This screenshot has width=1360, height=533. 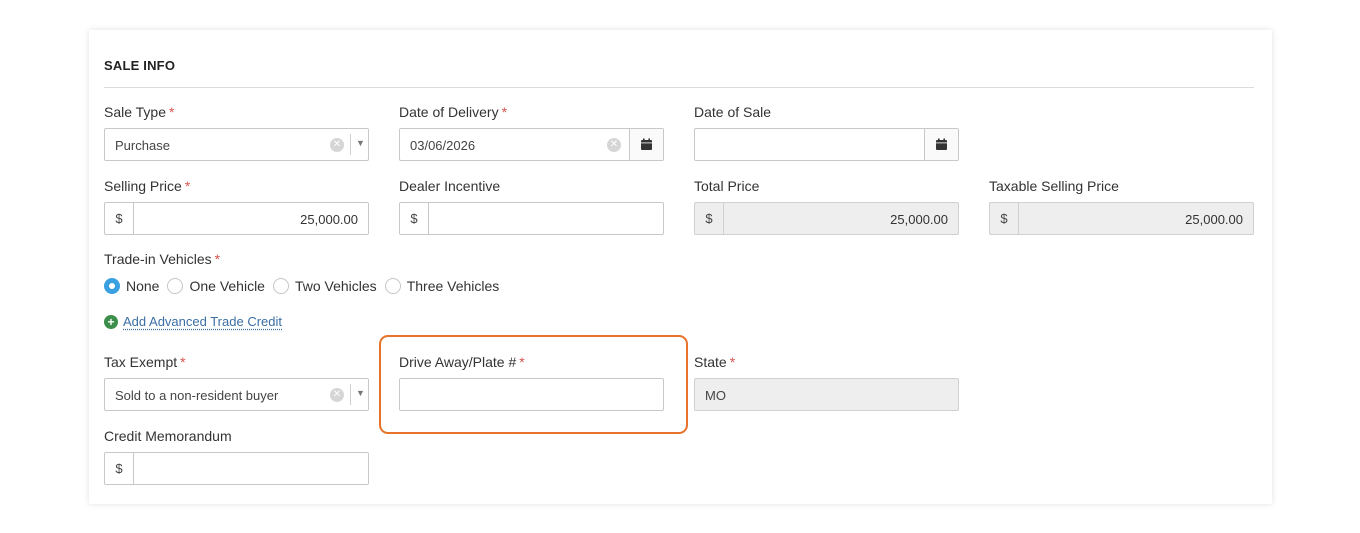 What do you see at coordinates (919, 219) in the screenshot?
I see `total-price-value: 25,000.00` at bounding box center [919, 219].